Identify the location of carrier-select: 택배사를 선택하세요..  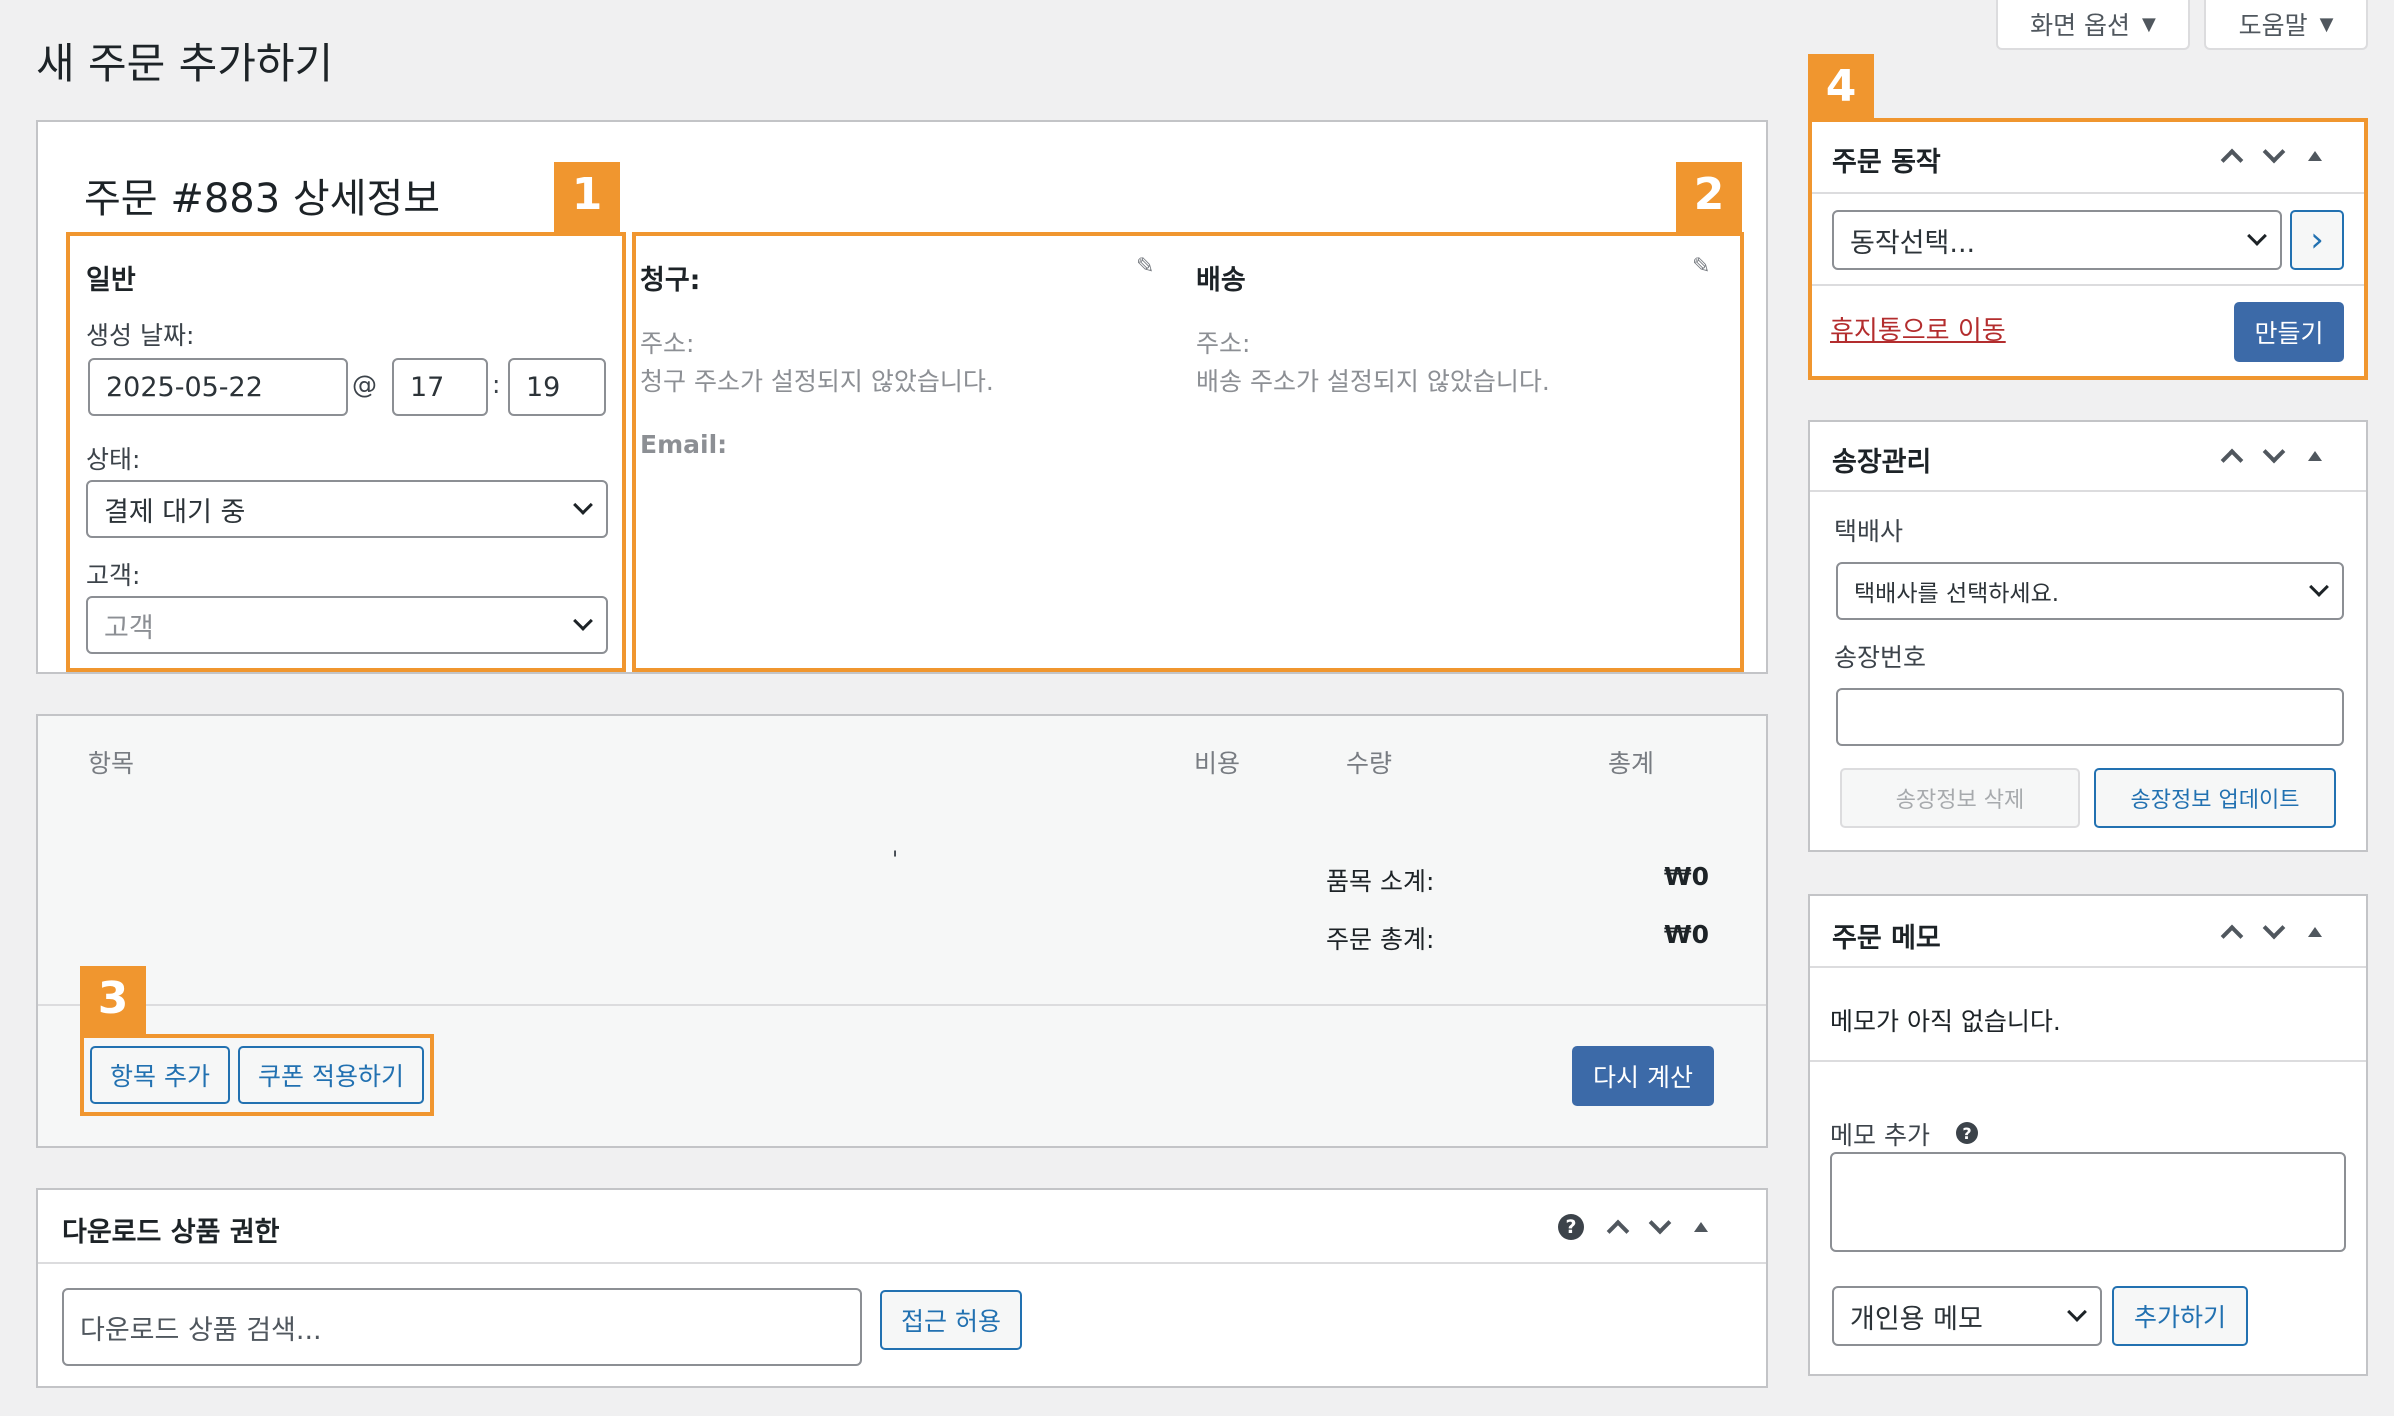
(2090, 591).